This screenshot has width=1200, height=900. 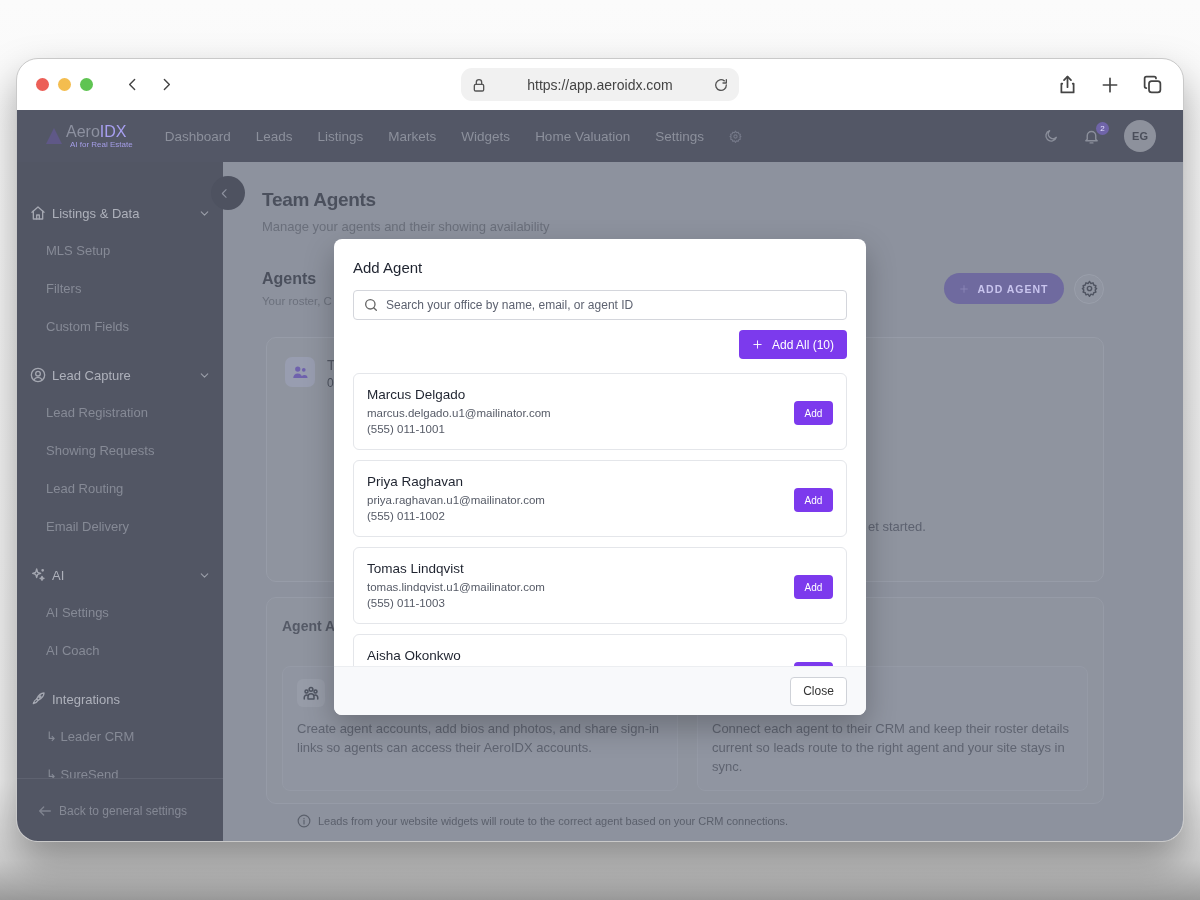 I want to click on address-bar: https://app.aeroidx.com, so click(x=600, y=84).